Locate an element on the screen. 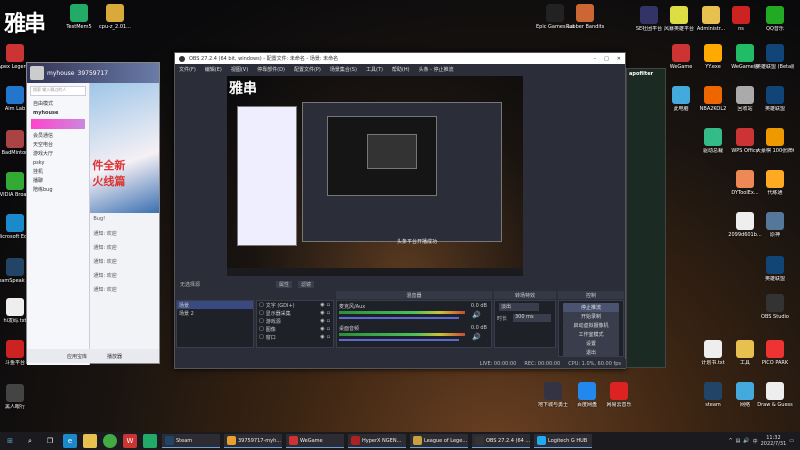 The height and width of the screenshot is (450, 800). close-icon: ✕ is located at coordinates (619, 59).